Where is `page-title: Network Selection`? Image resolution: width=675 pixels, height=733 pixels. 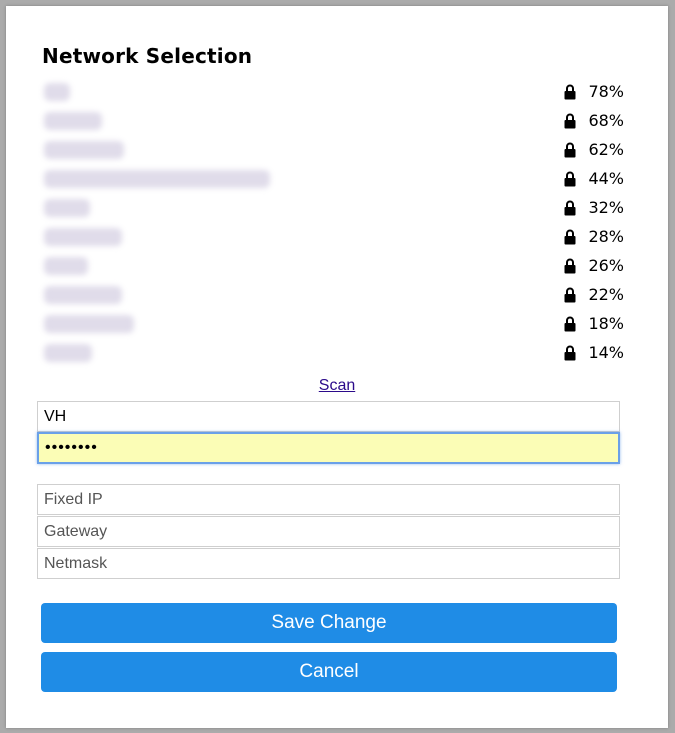
page-title: Network Selection is located at coordinates (147, 56).